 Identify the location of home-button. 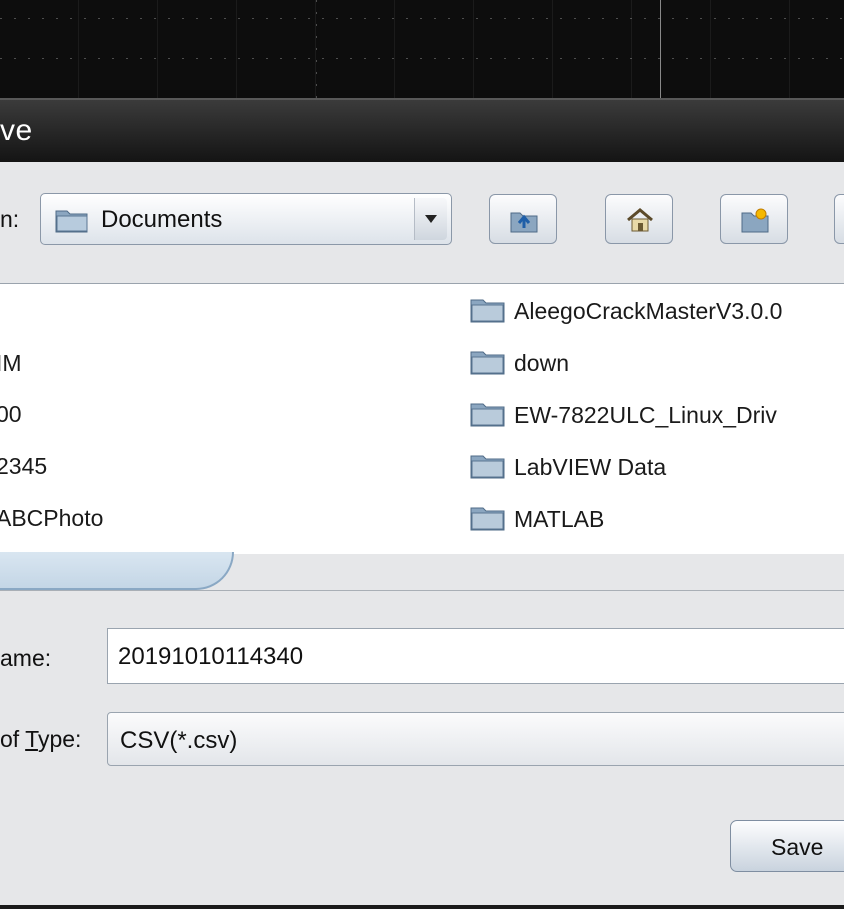
(639, 219).